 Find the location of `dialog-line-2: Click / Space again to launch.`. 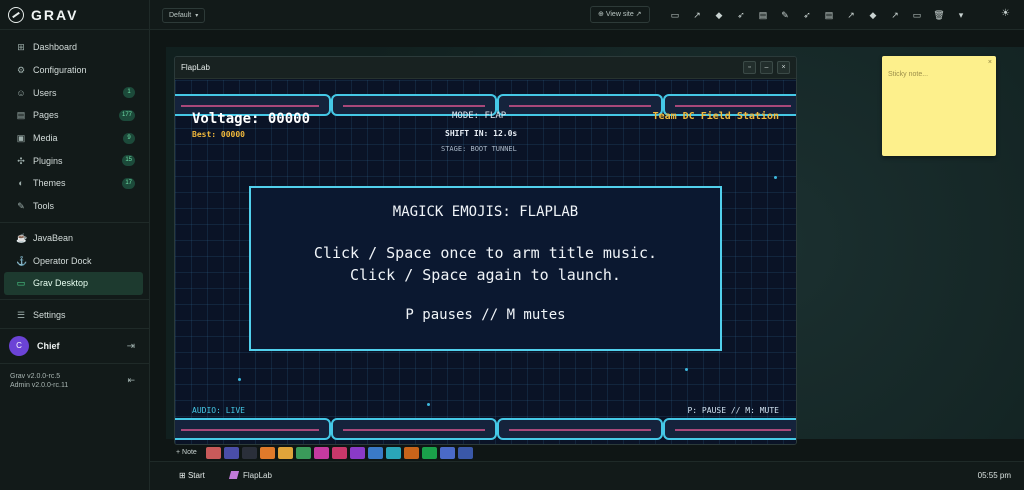

dialog-line-2: Click / Space again to launch. is located at coordinates (485, 275).